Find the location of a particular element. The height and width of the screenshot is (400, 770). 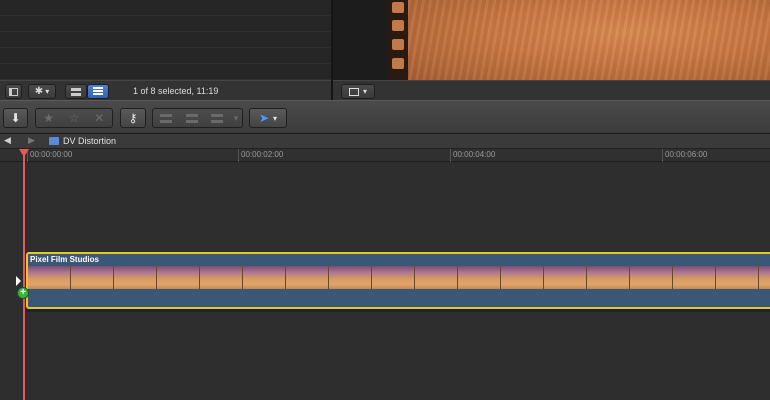

project-icon is located at coordinates (54, 141).